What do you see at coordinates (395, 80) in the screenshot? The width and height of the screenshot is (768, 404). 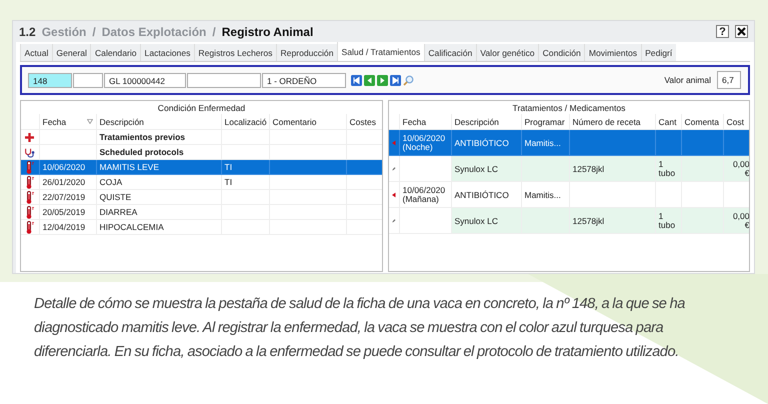 I see `last-page-button` at bounding box center [395, 80].